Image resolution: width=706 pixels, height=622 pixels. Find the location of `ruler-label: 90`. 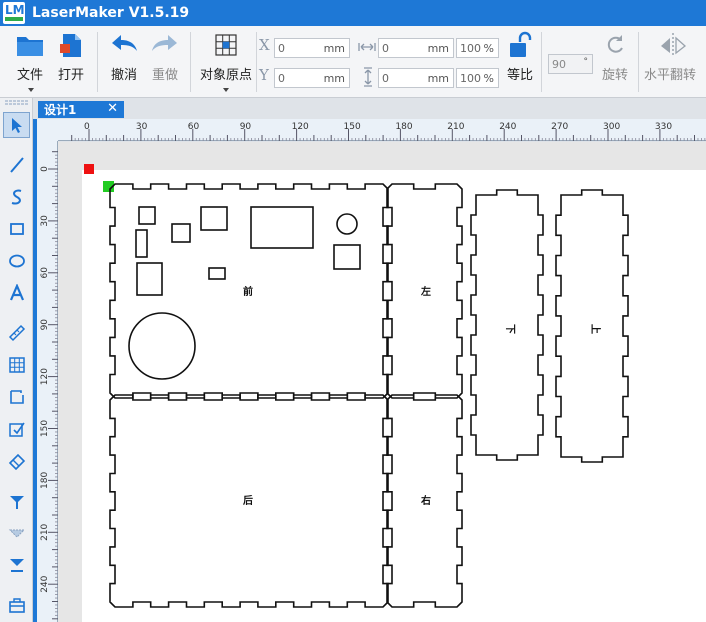

ruler-label: 90 is located at coordinates (246, 127).